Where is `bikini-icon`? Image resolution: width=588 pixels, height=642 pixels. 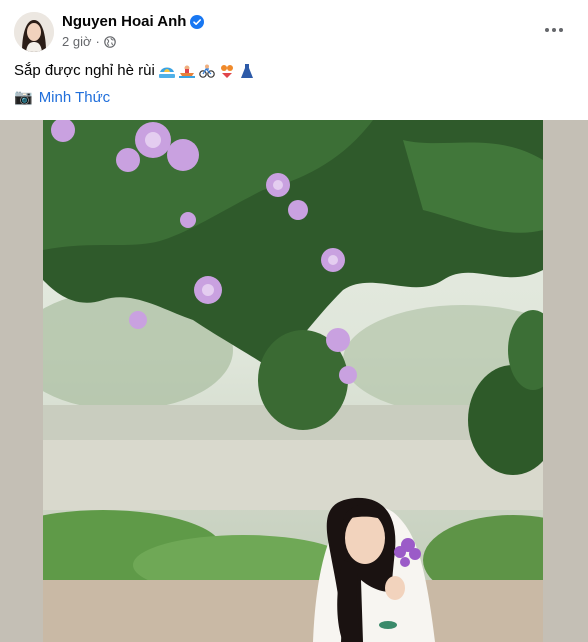 bikini-icon is located at coordinates (226, 71).